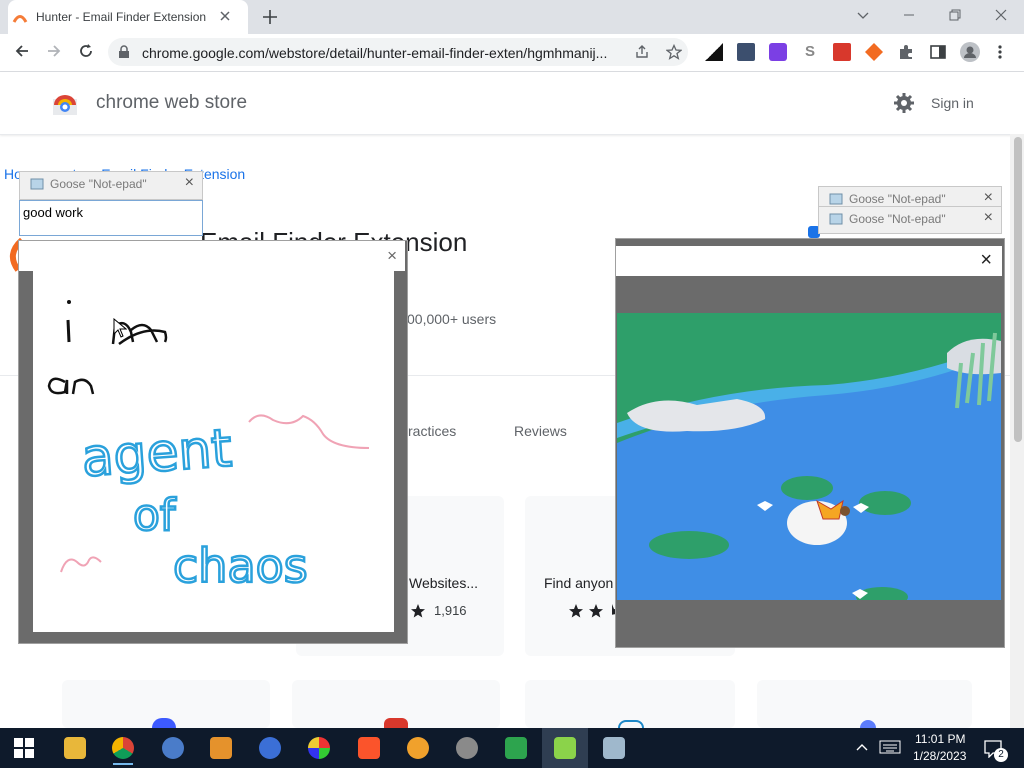 This screenshot has height=768, width=1024. I want to click on share-icon, so click(642, 52).